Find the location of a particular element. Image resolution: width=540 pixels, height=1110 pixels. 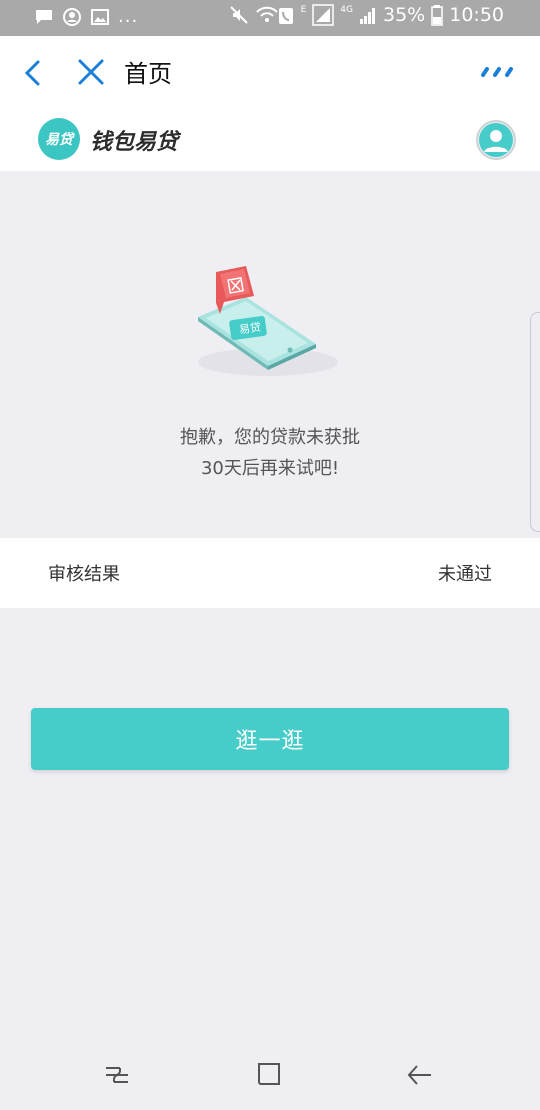

home-icon is located at coordinates (270, 1075).